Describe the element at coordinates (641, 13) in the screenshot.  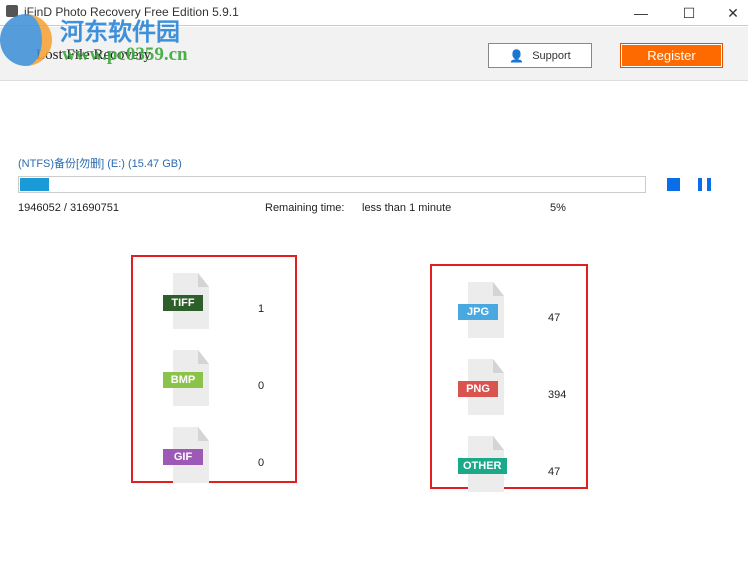
I see `minimize-button: —` at that location.